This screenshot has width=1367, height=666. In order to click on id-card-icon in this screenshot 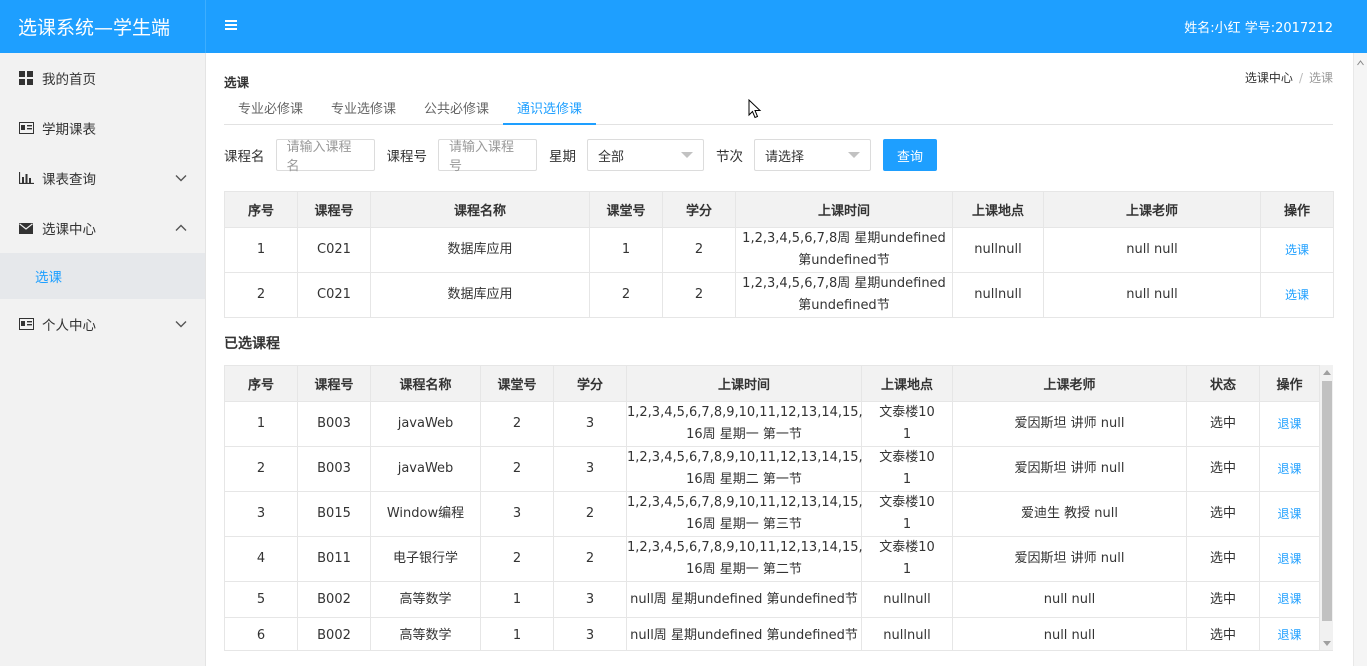, I will do `click(26, 324)`.